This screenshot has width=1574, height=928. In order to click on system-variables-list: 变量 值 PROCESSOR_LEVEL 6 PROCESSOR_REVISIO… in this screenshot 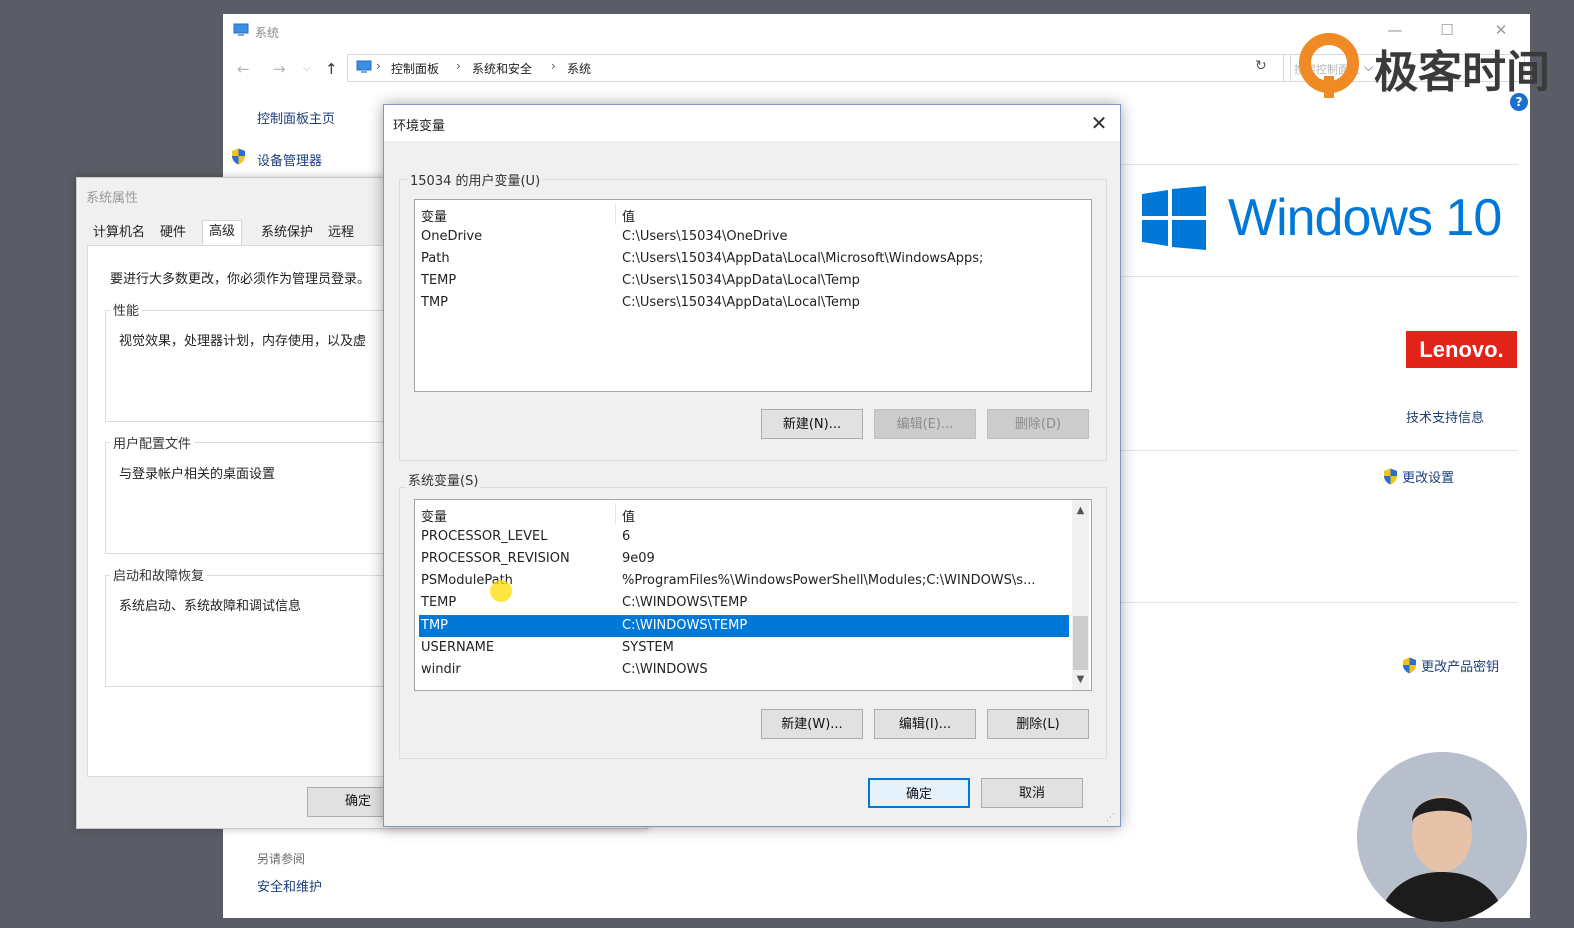, I will do `click(753, 595)`.